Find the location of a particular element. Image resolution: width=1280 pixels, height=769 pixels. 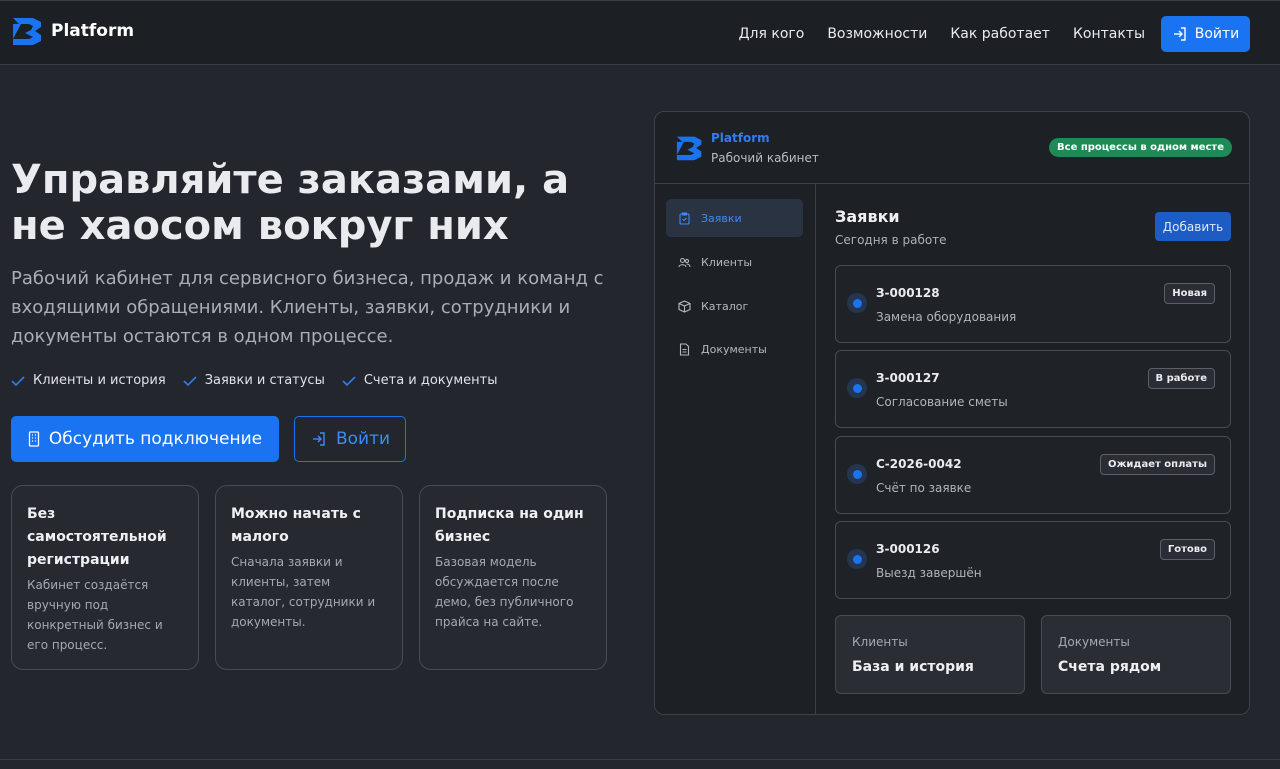

feature-title: Можно начать с малого is located at coordinates (296, 525).